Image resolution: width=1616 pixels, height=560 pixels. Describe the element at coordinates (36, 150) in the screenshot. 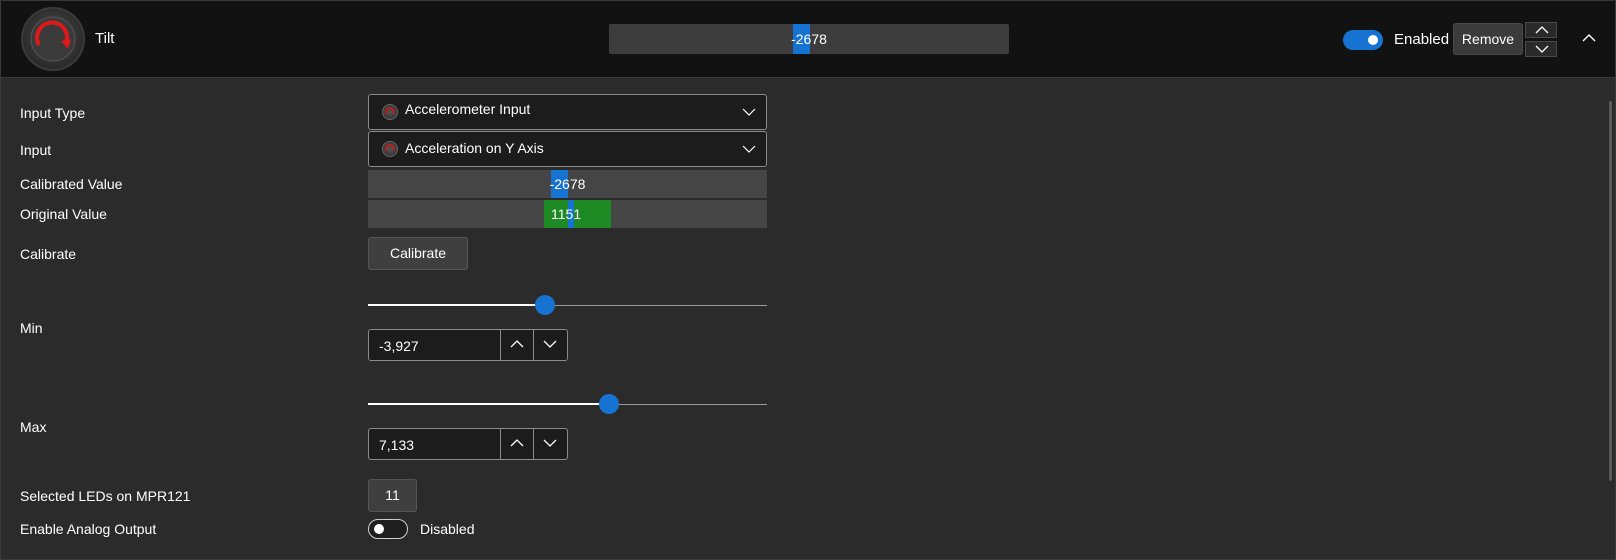

I see `input-label: Input` at that location.